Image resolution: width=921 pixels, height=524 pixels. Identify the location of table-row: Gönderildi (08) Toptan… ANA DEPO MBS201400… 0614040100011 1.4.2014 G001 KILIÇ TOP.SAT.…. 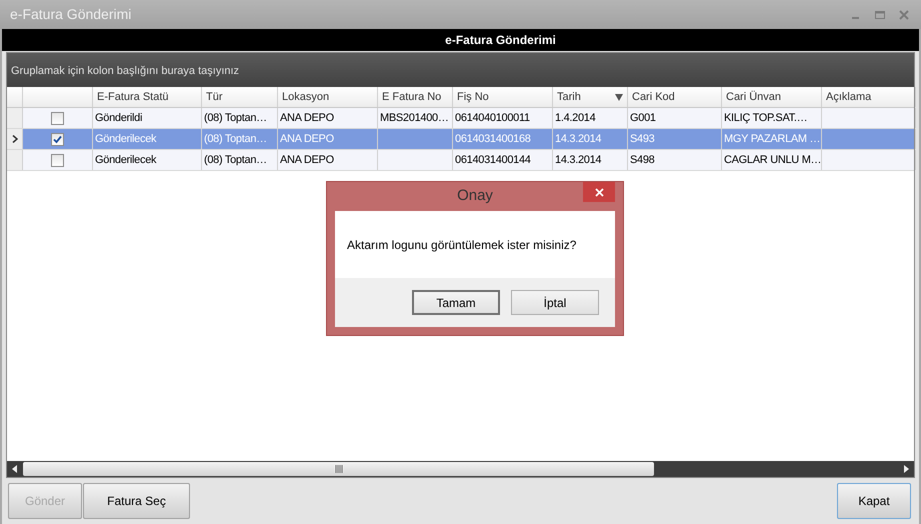
(460, 118).